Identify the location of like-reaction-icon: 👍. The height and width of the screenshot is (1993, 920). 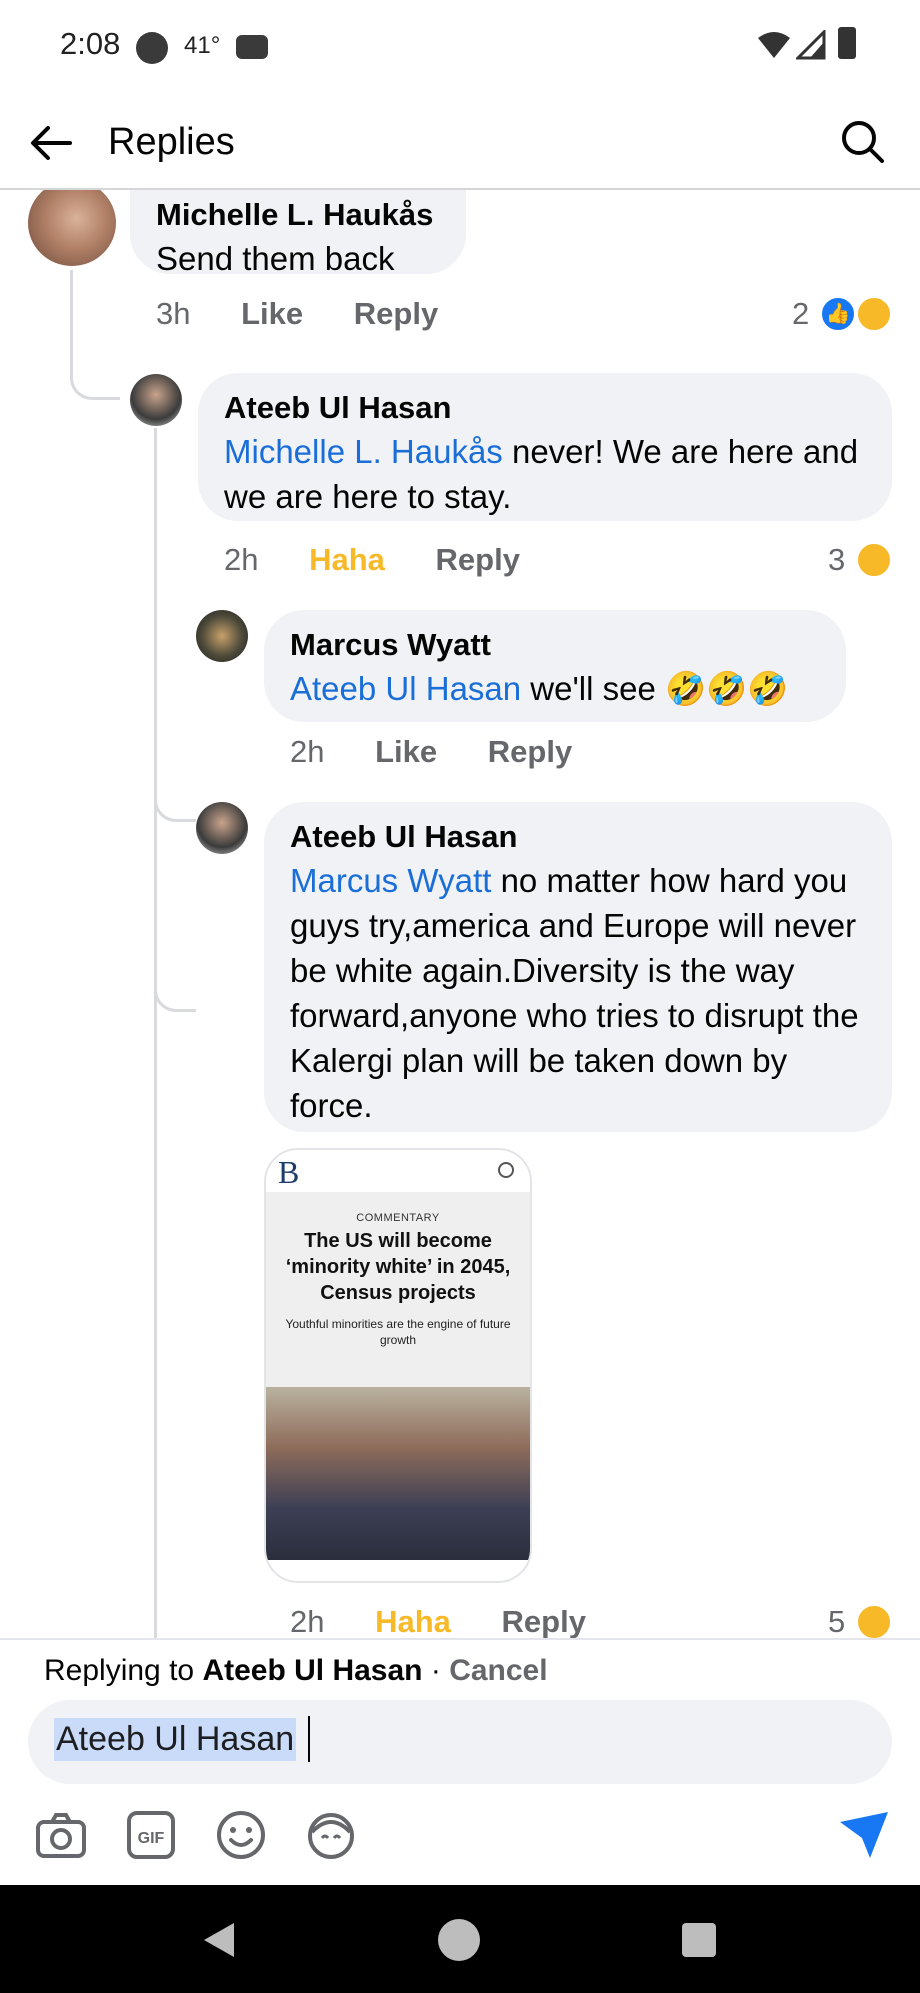
(838, 314).